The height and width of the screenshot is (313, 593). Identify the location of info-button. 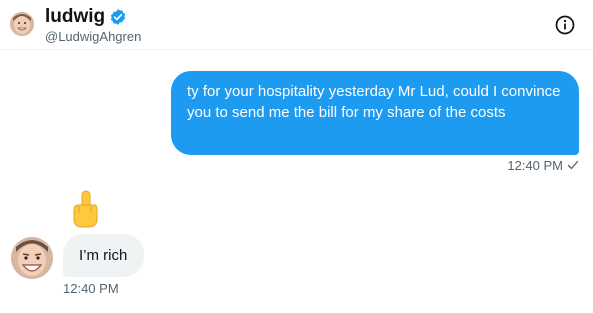
(565, 25).